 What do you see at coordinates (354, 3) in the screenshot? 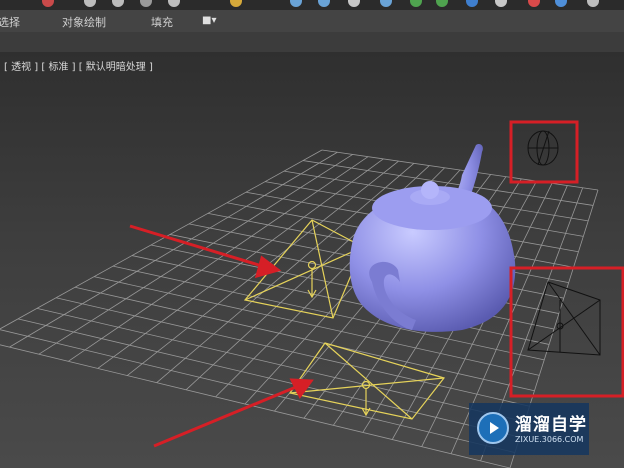
I see `material-editor-icon` at bounding box center [354, 3].